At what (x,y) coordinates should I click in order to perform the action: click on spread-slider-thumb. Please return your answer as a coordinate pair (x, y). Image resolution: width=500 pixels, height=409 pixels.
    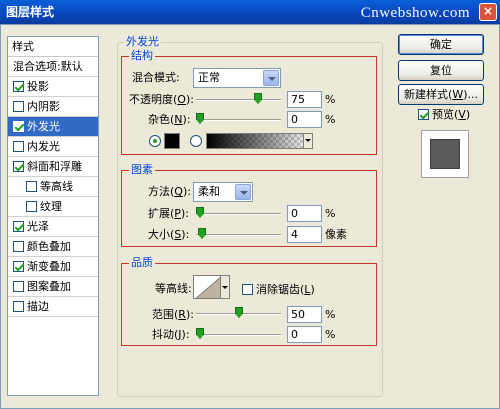
    Looking at the image, I should click on (200, 212).